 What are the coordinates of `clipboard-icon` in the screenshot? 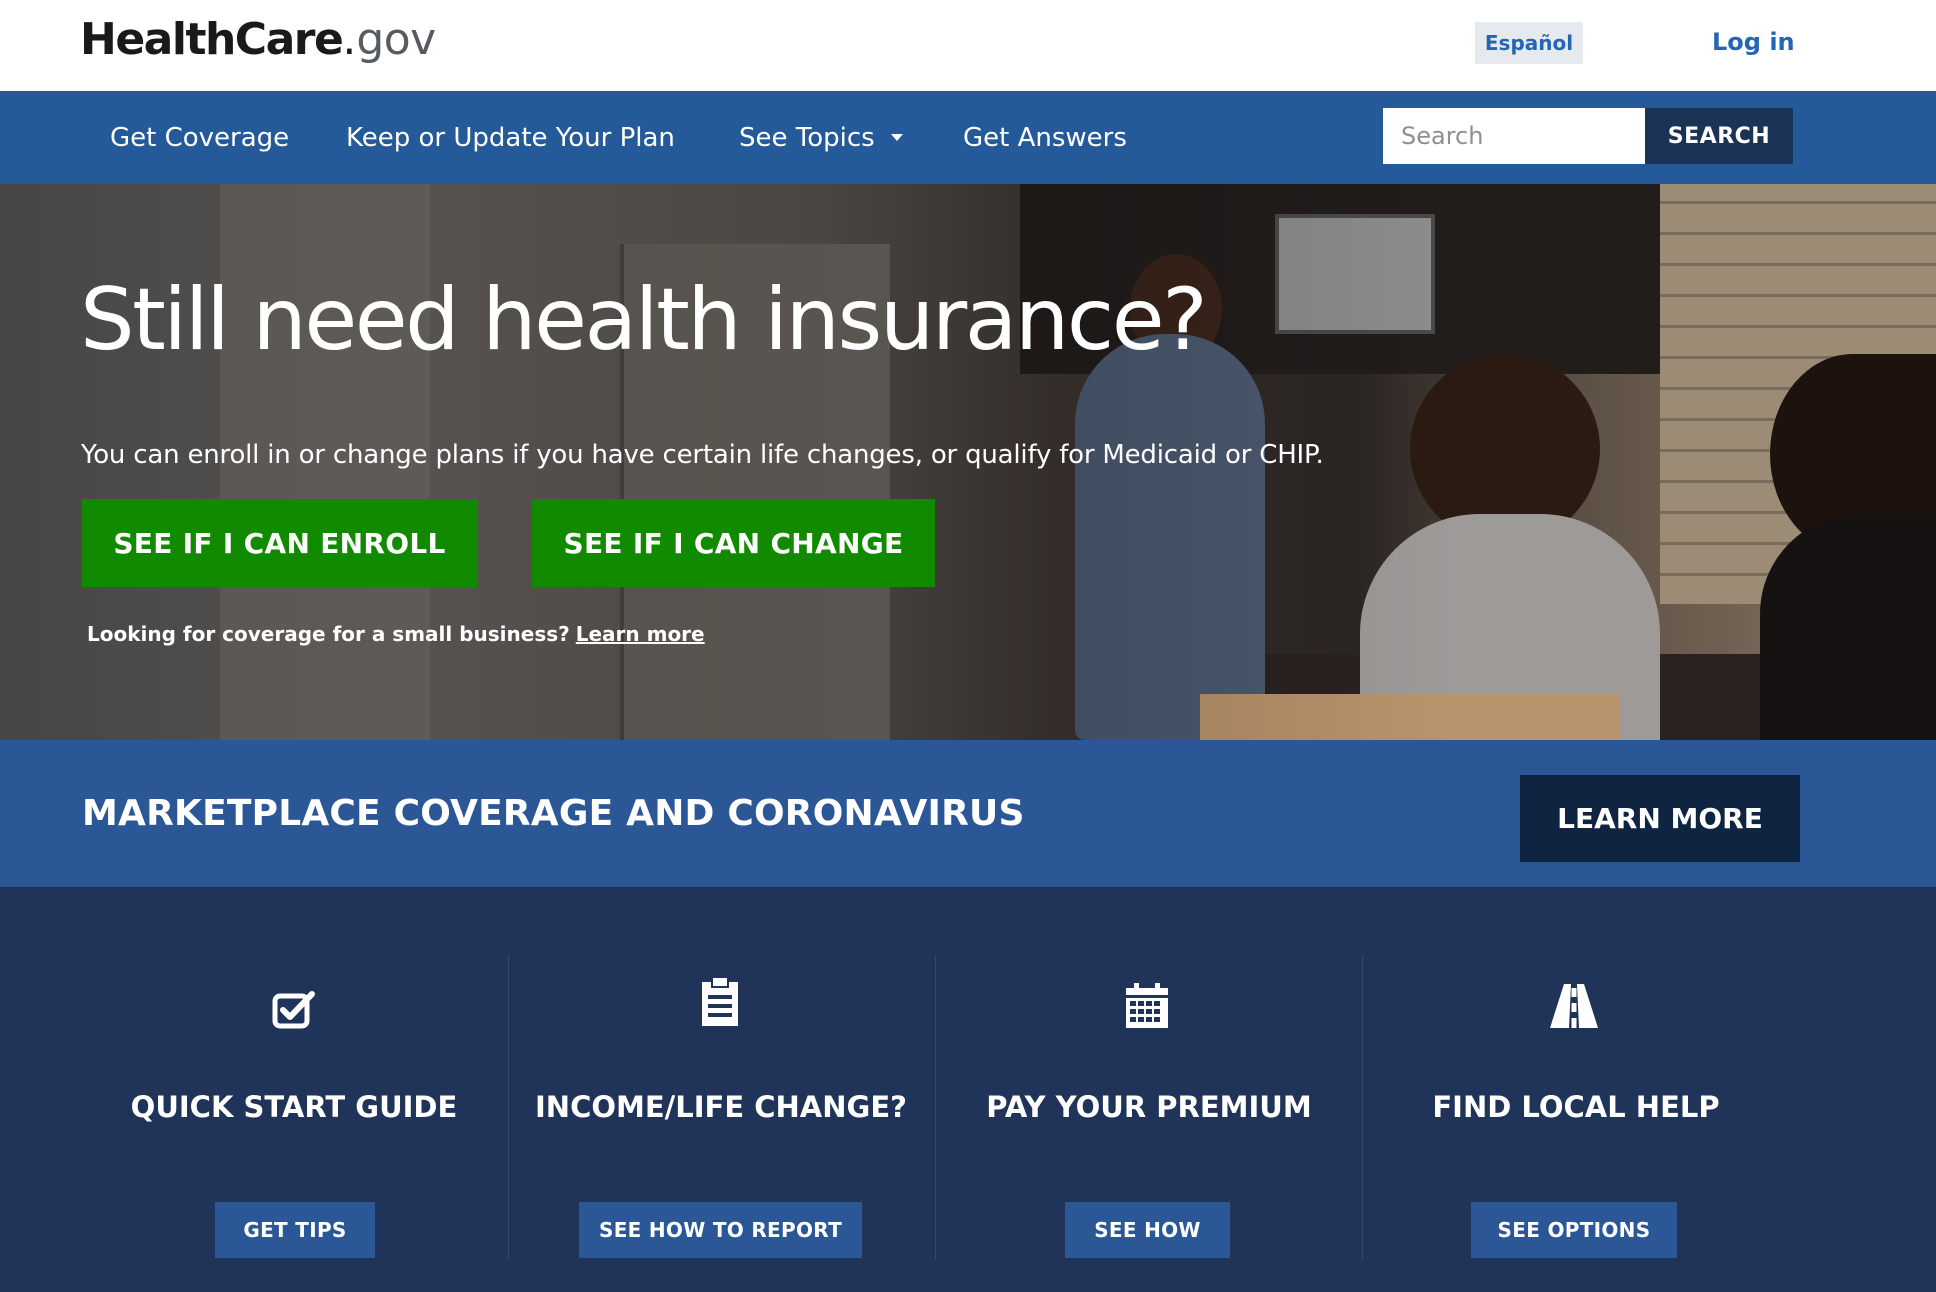 It's located at (720, 1002).